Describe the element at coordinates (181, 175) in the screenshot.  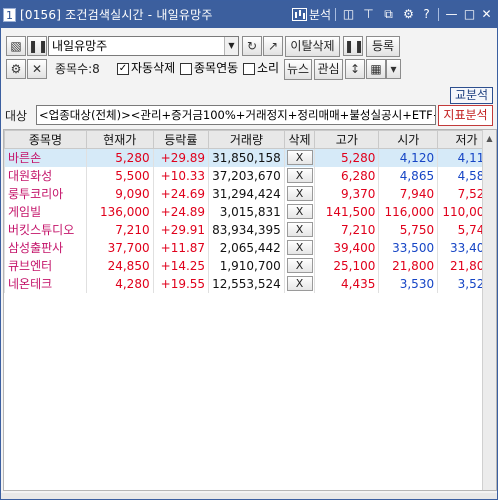
I see `change-rate-cell: +10.33` at that location.